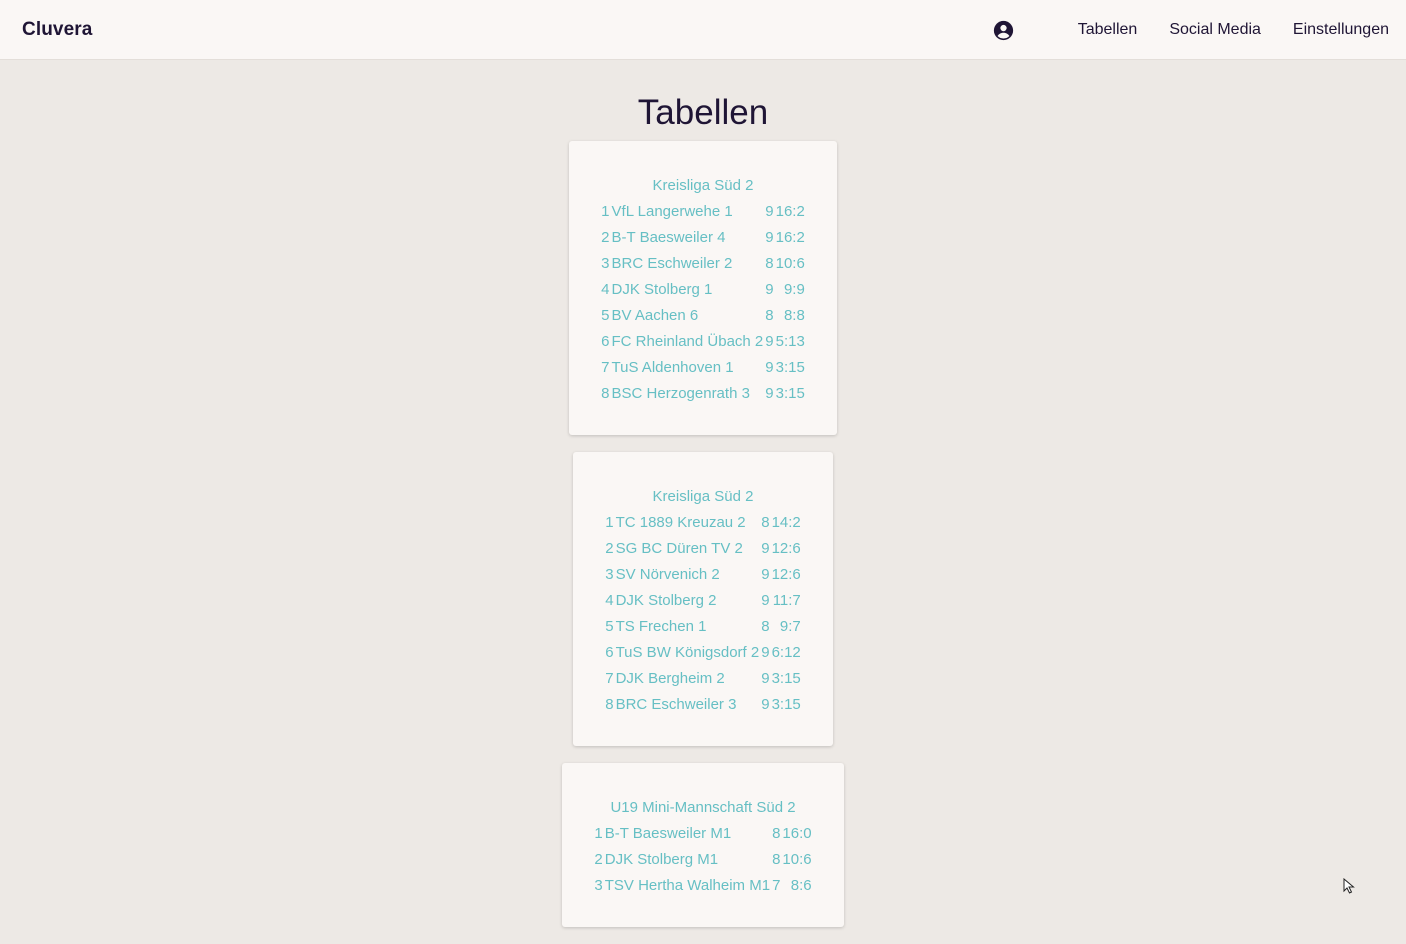 The image size is (1406, 944). What do you see at coordinates (687, 652) in the screenshot?
I see `team-name-cell: TuS BW Königsdorf 2` at bounding box center [687, 652].